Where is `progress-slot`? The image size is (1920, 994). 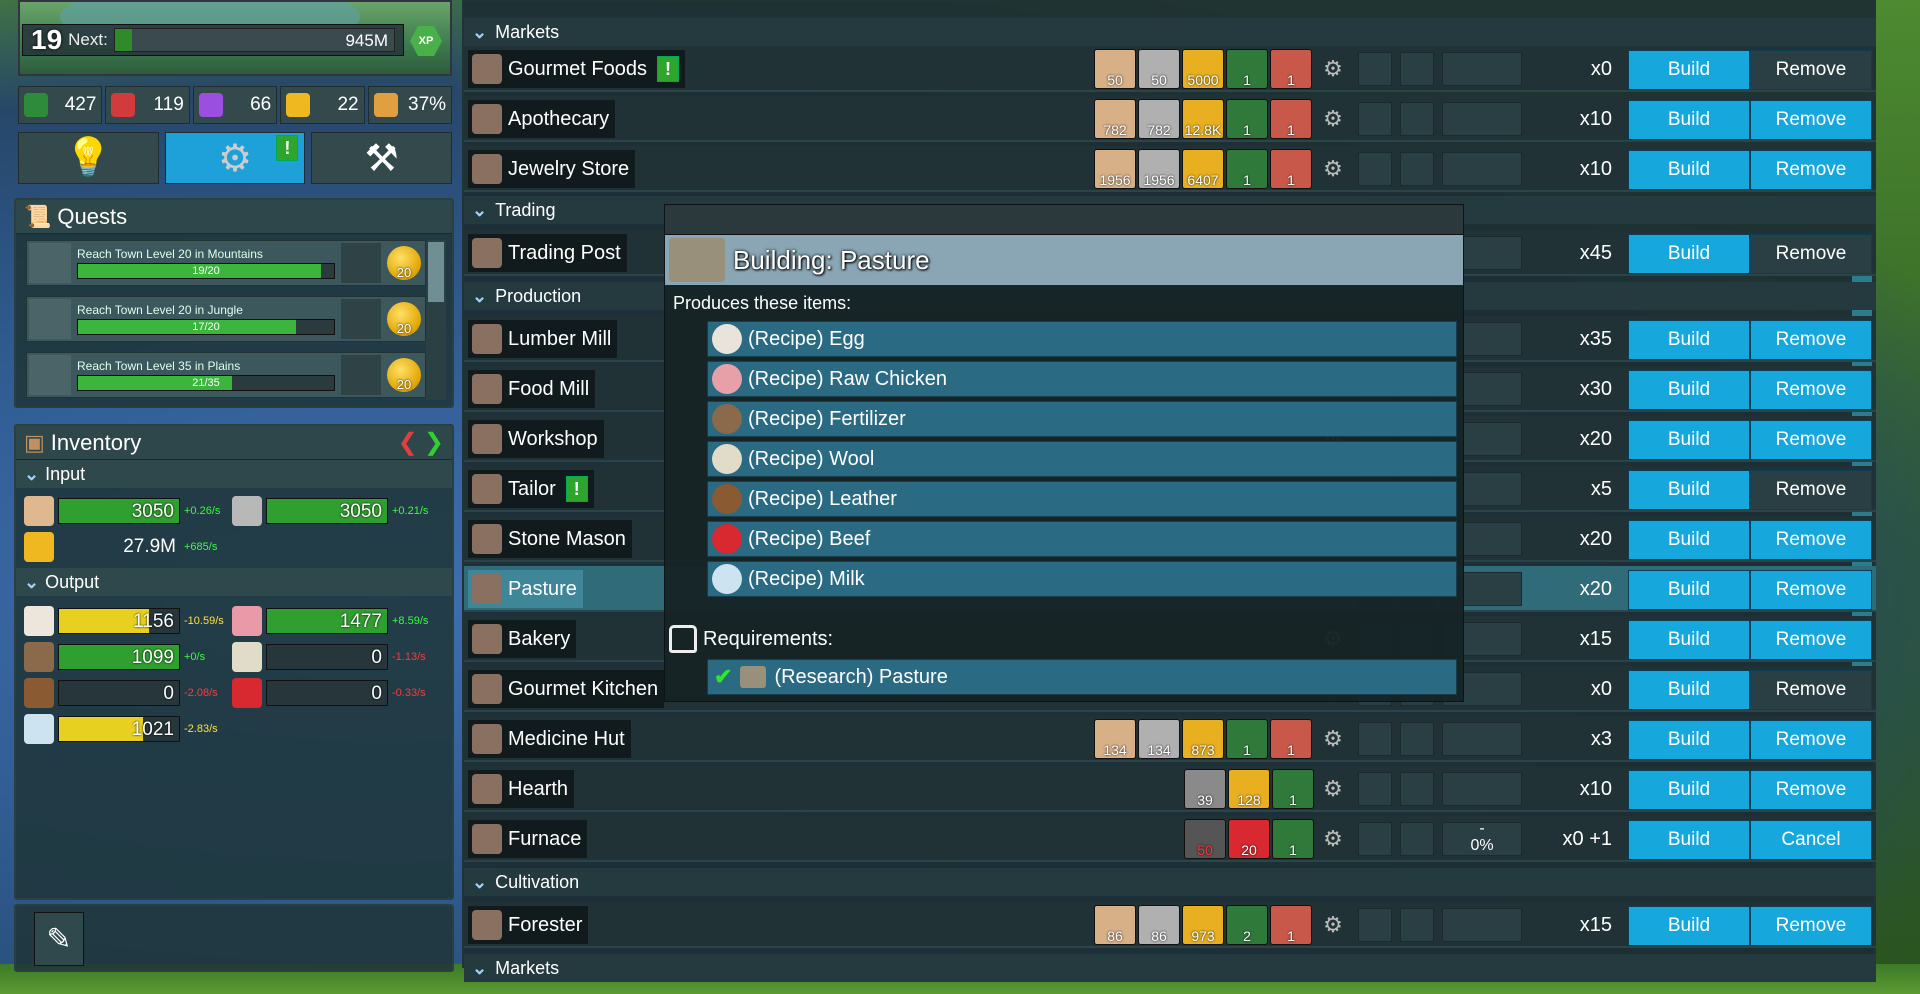
progress-slot is located at coordinates (1482, 789).